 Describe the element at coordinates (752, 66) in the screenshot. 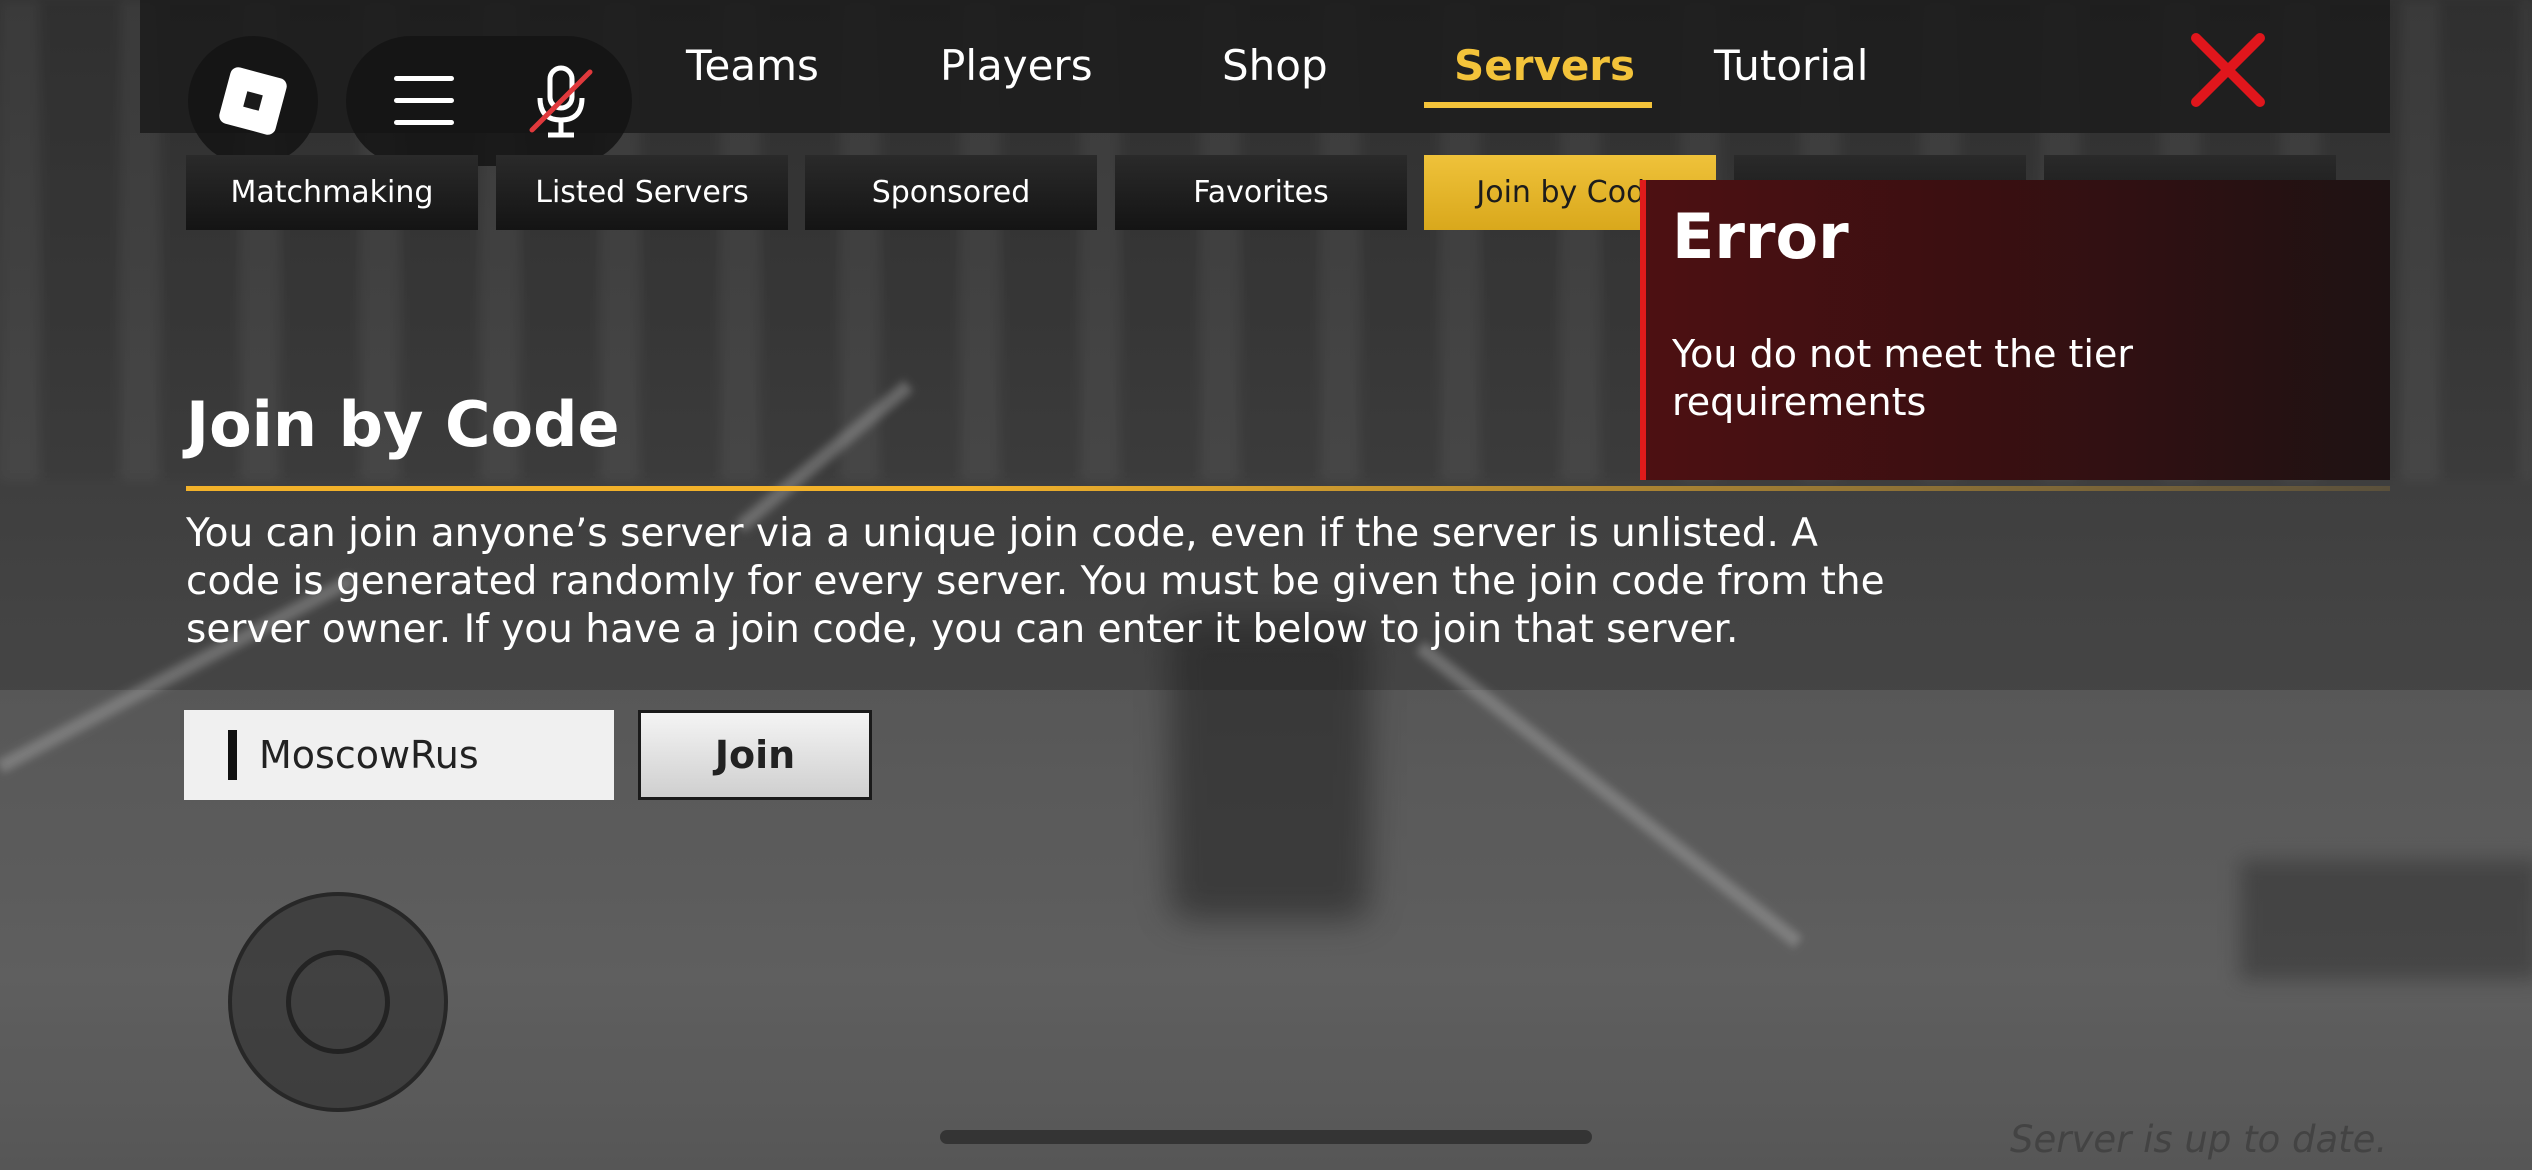

I see `tab-teams: Teams` at that location.